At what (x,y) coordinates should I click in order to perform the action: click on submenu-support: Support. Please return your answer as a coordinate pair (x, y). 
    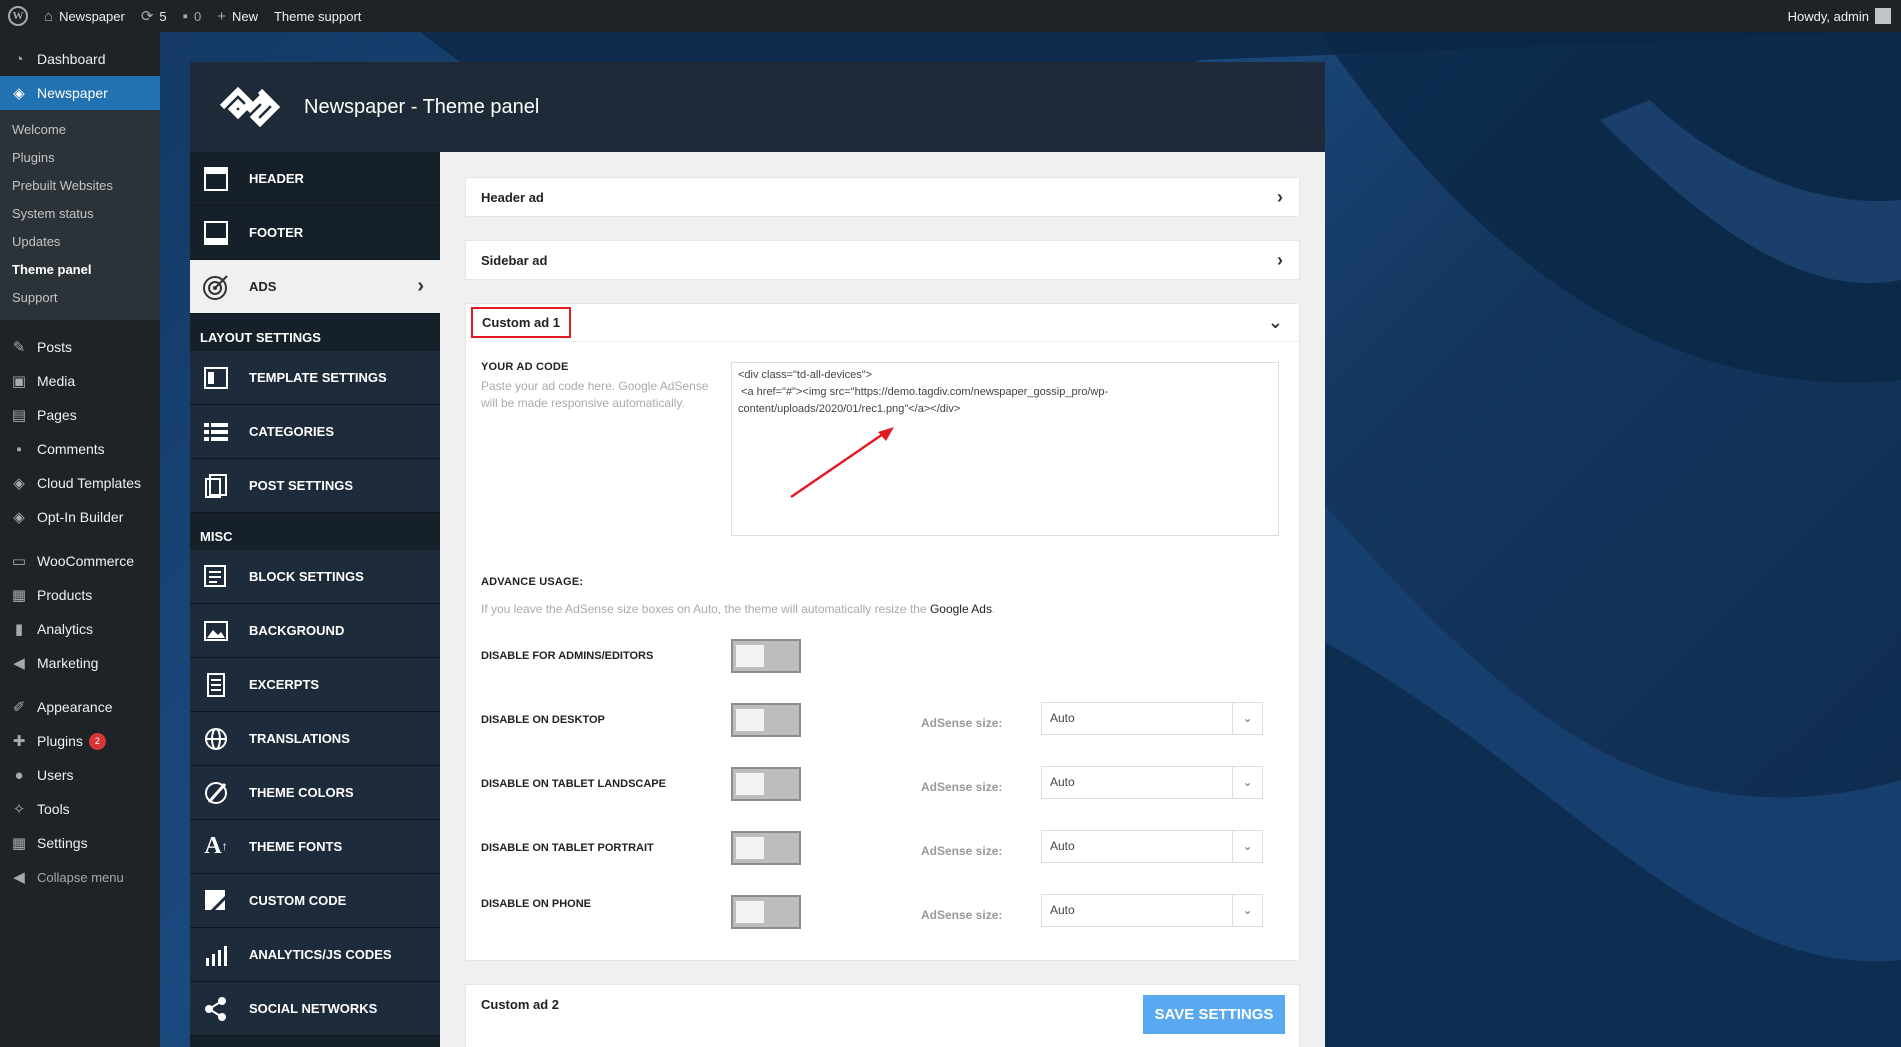
    Looking at the image, I should click on (80, 298).